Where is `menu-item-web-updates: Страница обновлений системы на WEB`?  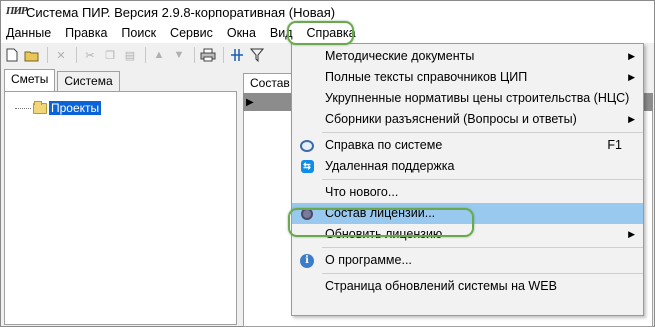
menu-item-web-updates: Страница обновлений системы на WEB is located at coordinates (467, 286).